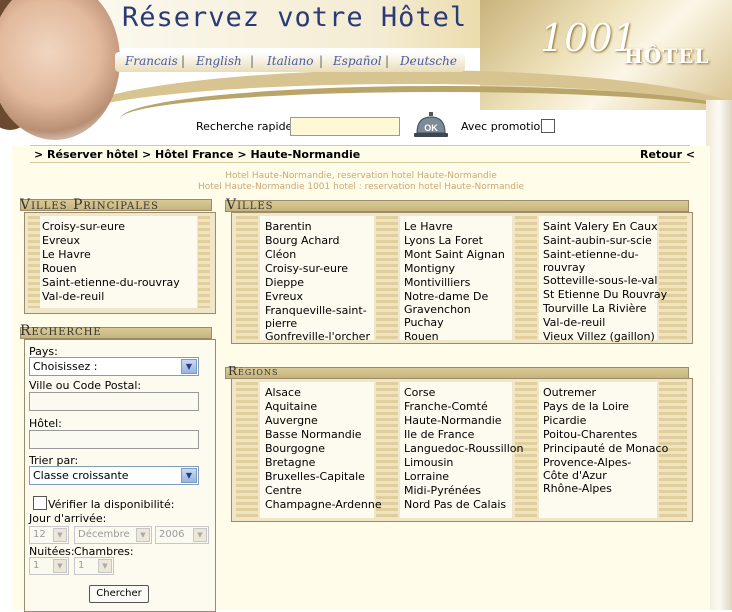 This screenshot has height=612, width=732. What do you see at coordinates (586, 406) in the screenshot?
I see `region-link: Pays de la Loire` at bounding box center [586, 406].